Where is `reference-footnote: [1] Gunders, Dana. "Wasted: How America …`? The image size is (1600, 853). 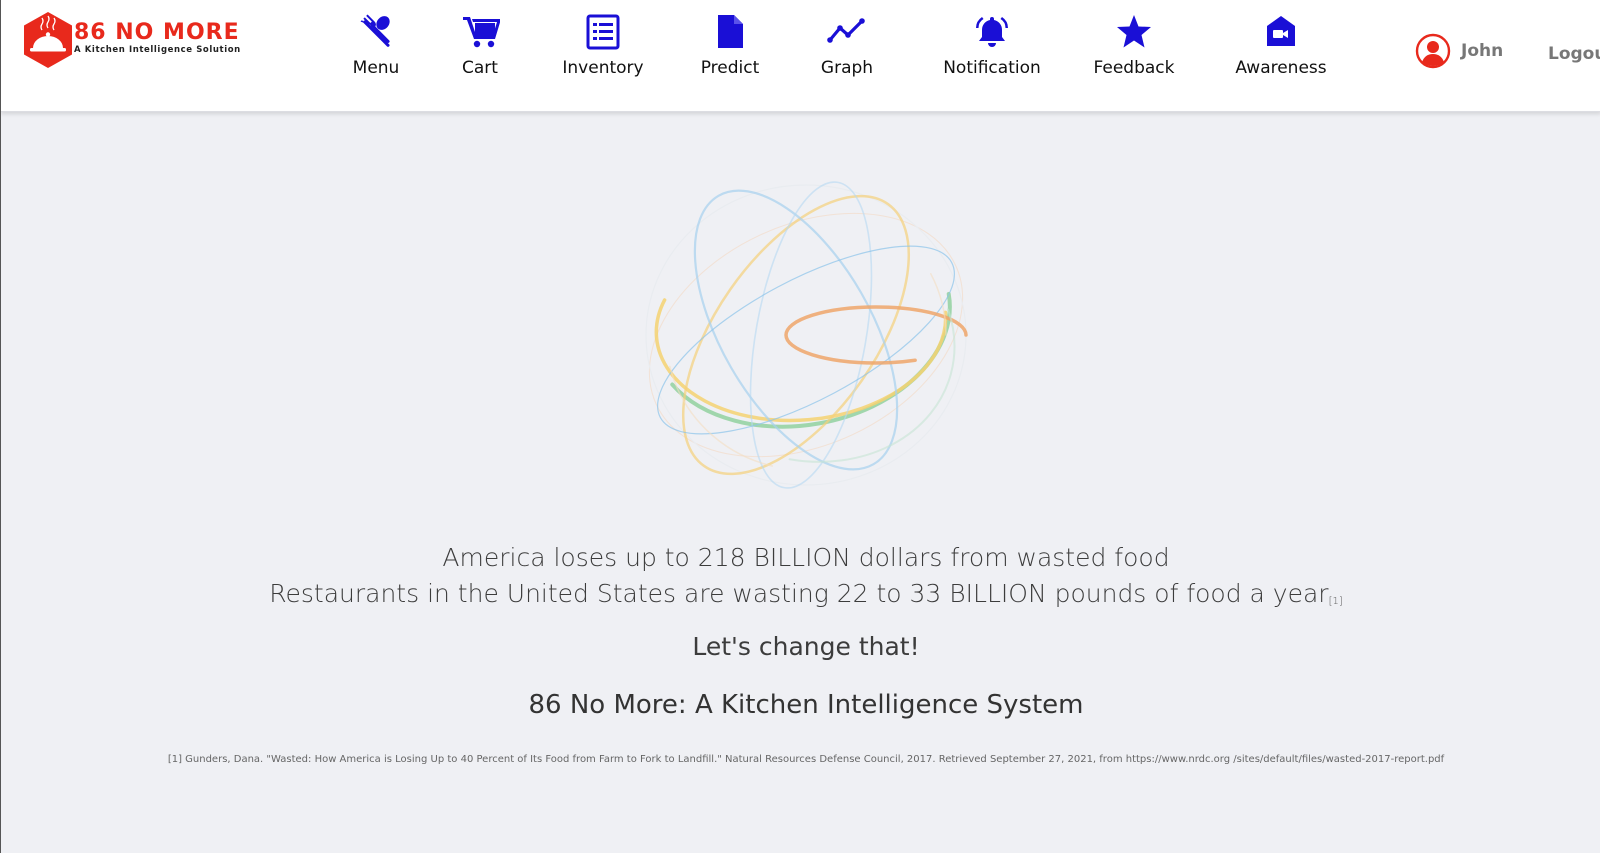
reference-footnote: [1] Gunders, Dana. "Wasted: How America … is located at coordinates (806, 759).